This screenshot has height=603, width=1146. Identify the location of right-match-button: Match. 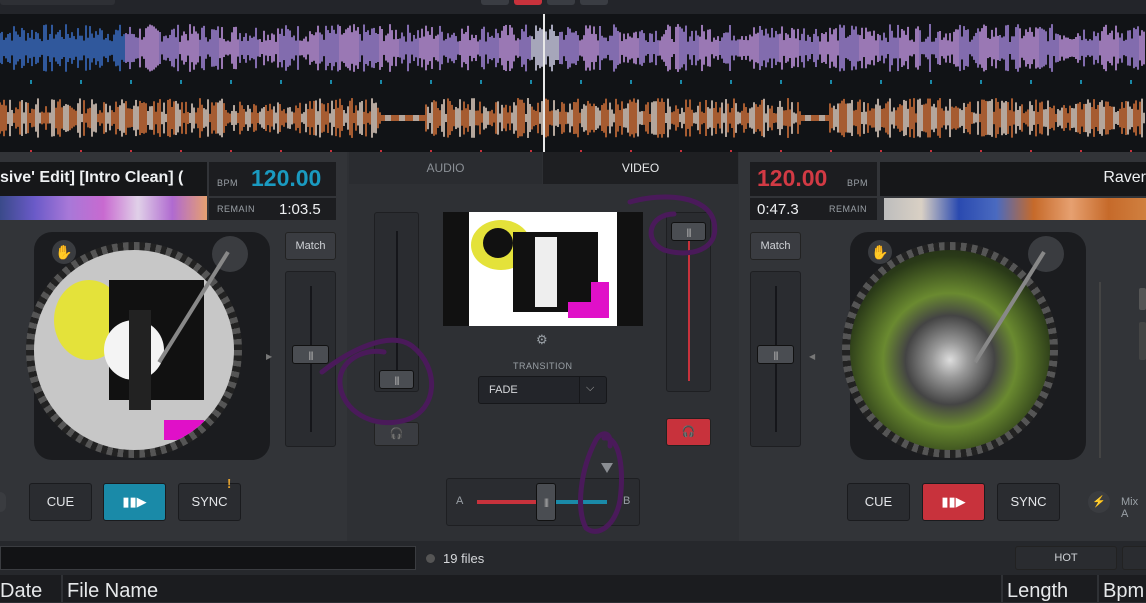
(775, 246).